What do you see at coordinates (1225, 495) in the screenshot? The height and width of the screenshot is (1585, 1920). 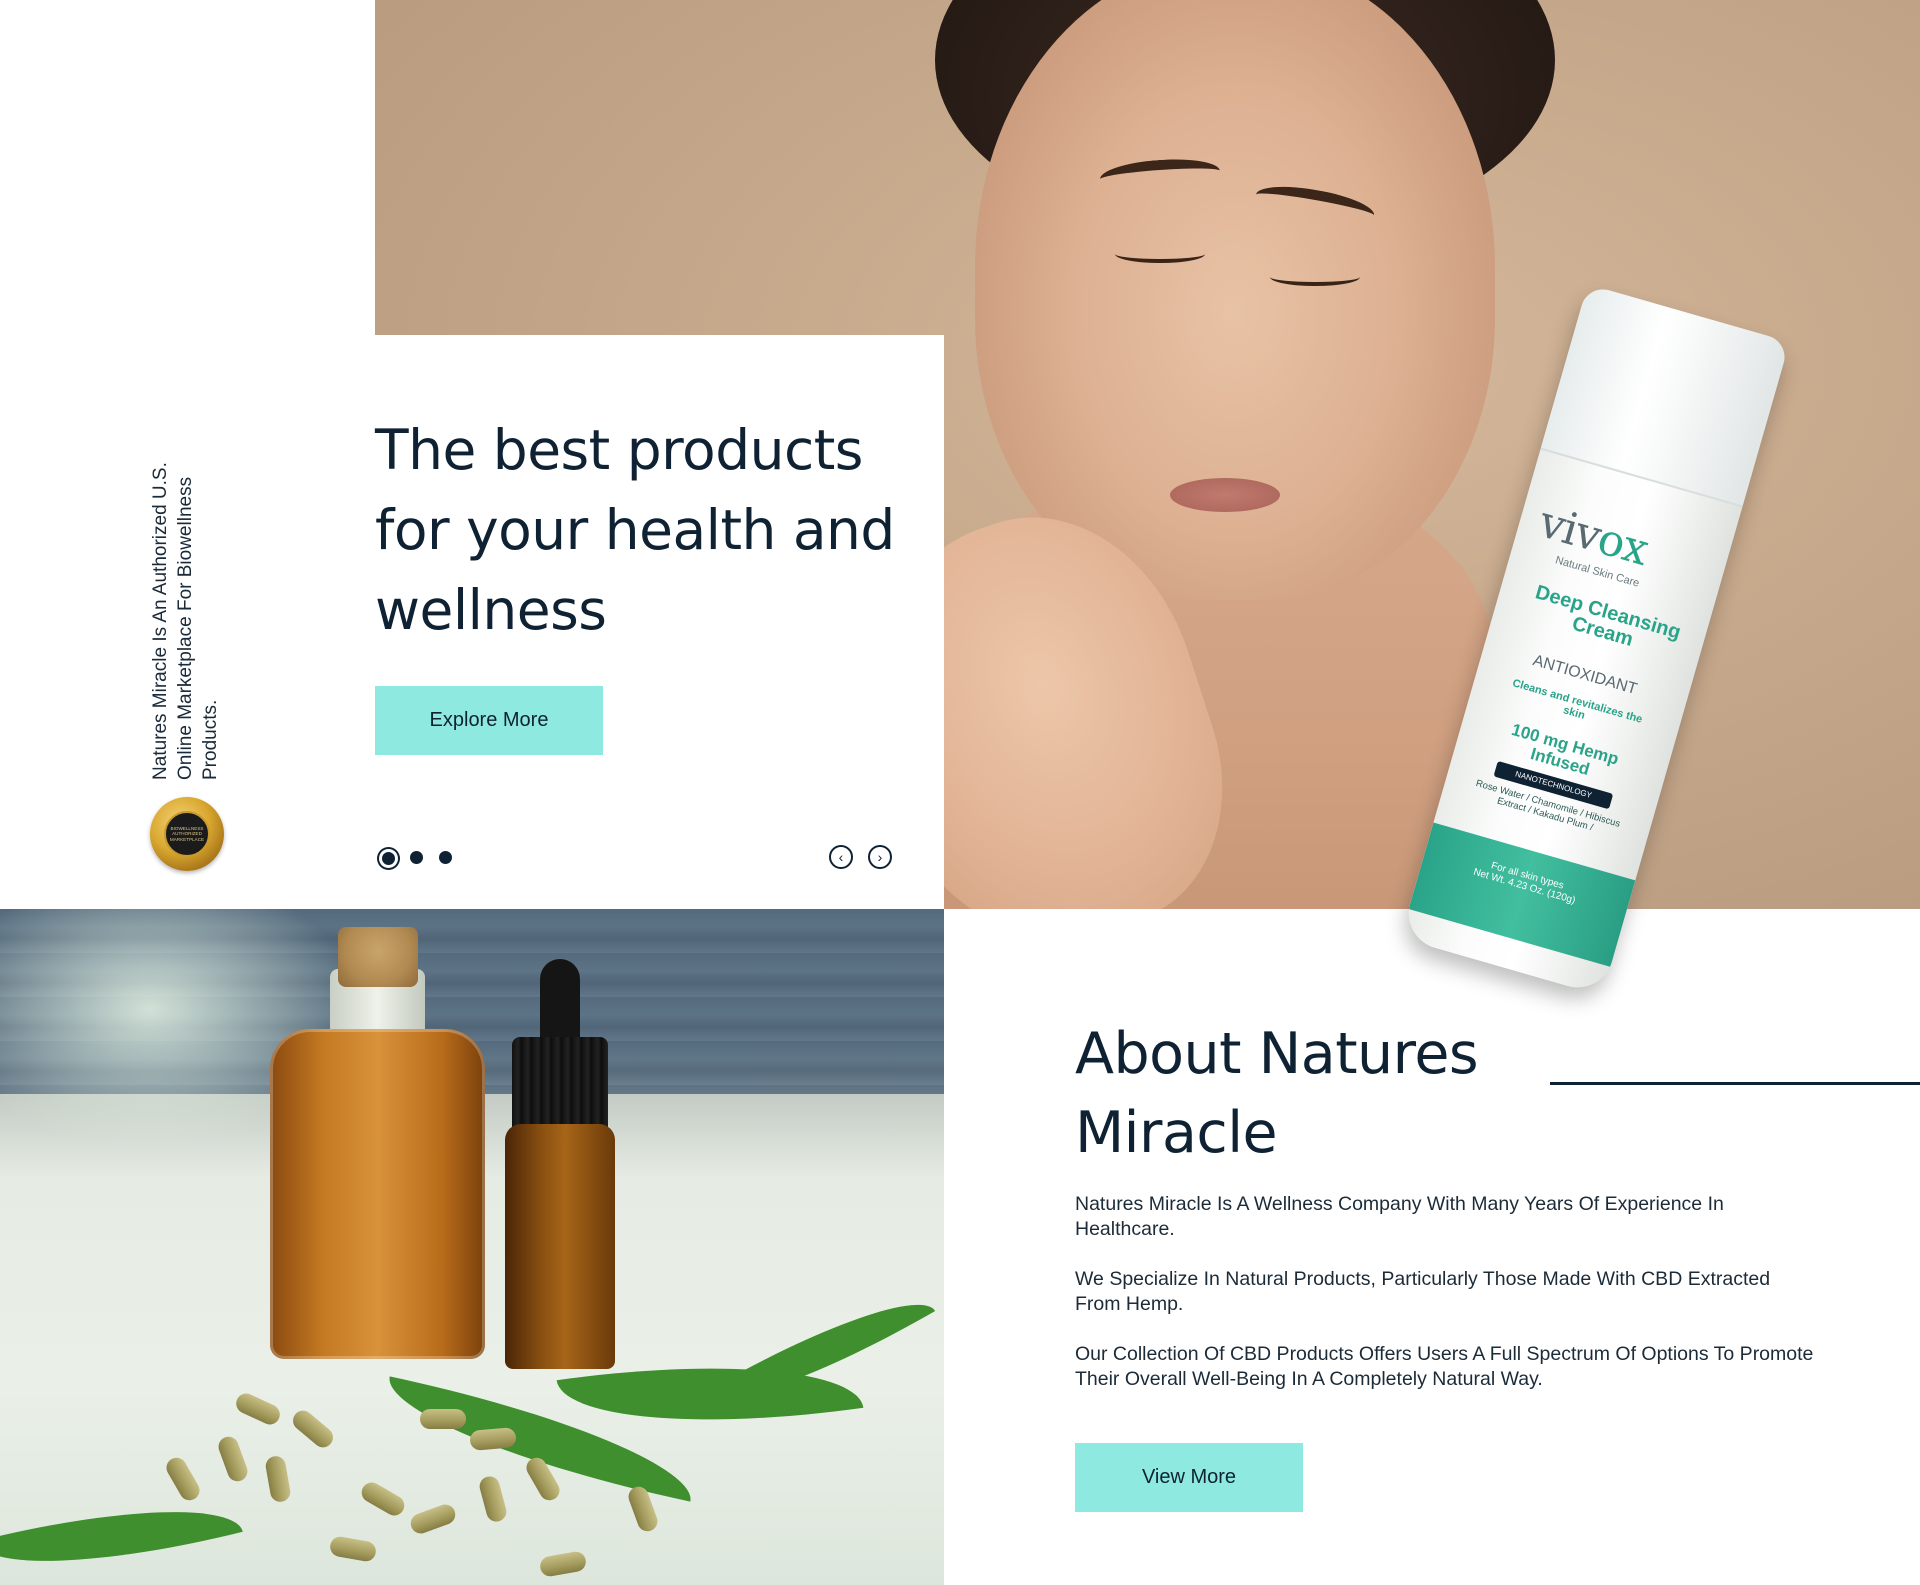 I see `portrait-lips` at bounding box center [1225, 495].